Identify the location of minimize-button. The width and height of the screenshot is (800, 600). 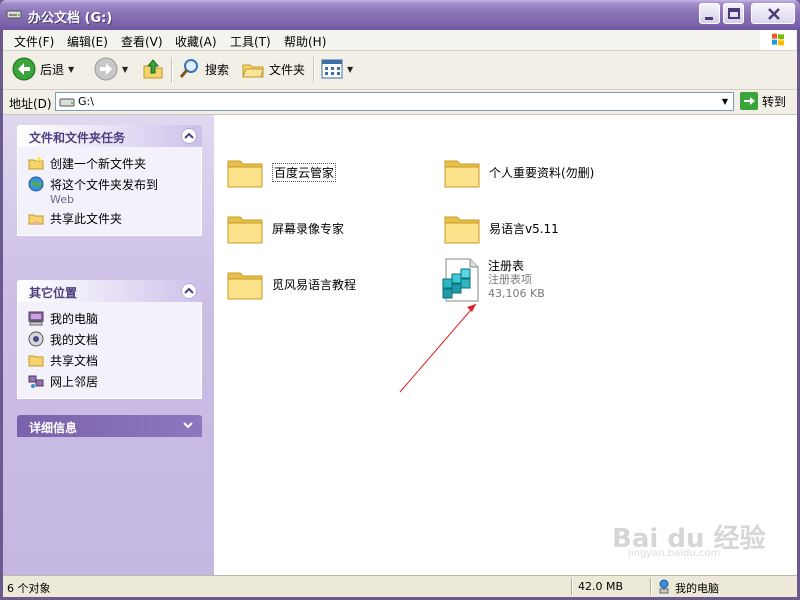
(709, 13).